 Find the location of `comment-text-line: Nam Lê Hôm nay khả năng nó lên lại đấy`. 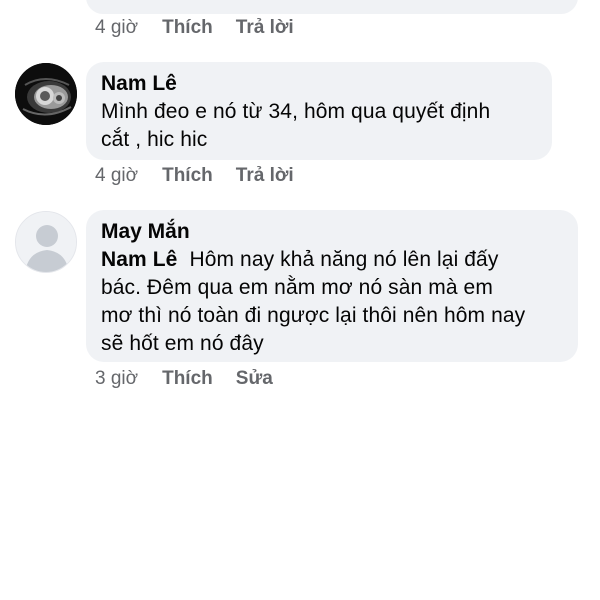

comment-text-line: Nam Lê Hôm nay khả năng nó lên lại đấy is located at coordinates (299, 260).